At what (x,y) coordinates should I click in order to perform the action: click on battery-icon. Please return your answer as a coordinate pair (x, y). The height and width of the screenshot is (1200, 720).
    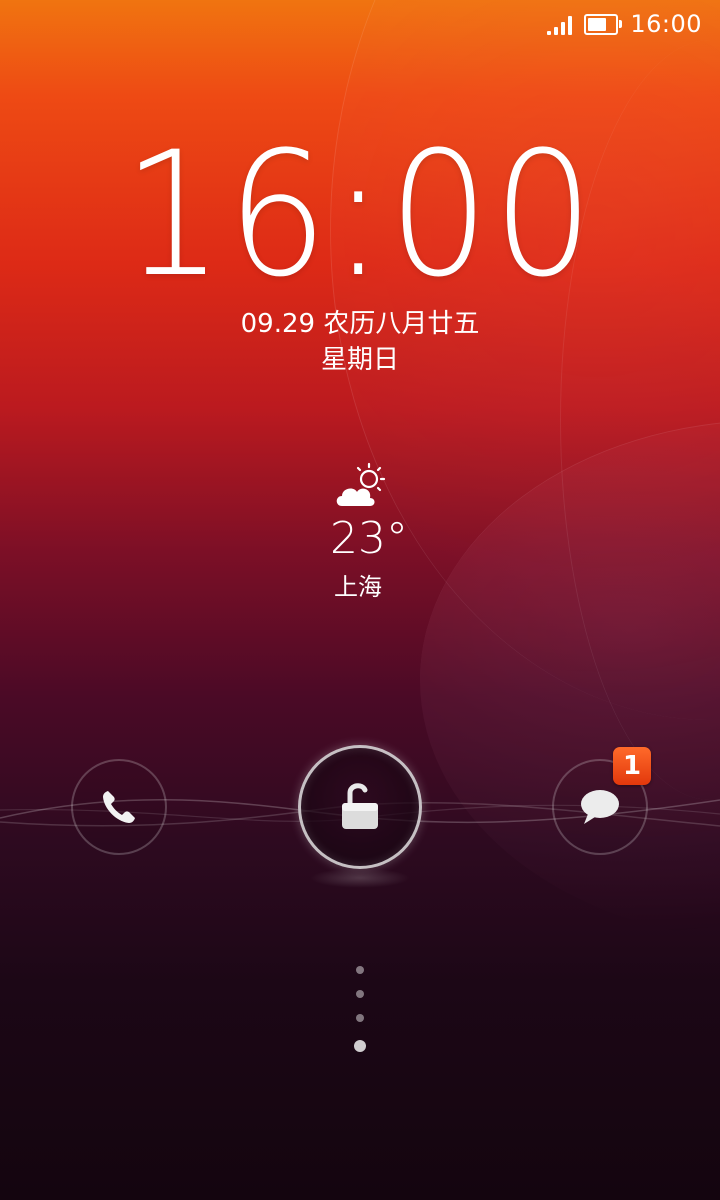
    Looking at the image, I should click on (603, 24).